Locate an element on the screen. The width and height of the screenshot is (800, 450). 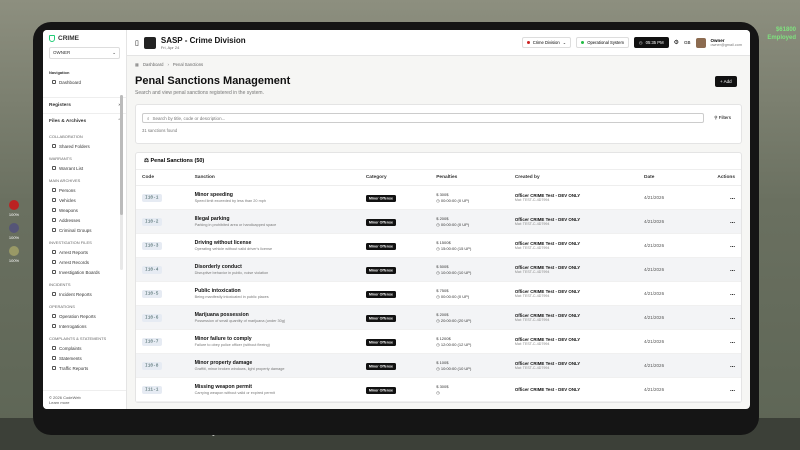
sidebar-footer: © 2026 CodeWeb Learn more is located at coordinates (84, 399).